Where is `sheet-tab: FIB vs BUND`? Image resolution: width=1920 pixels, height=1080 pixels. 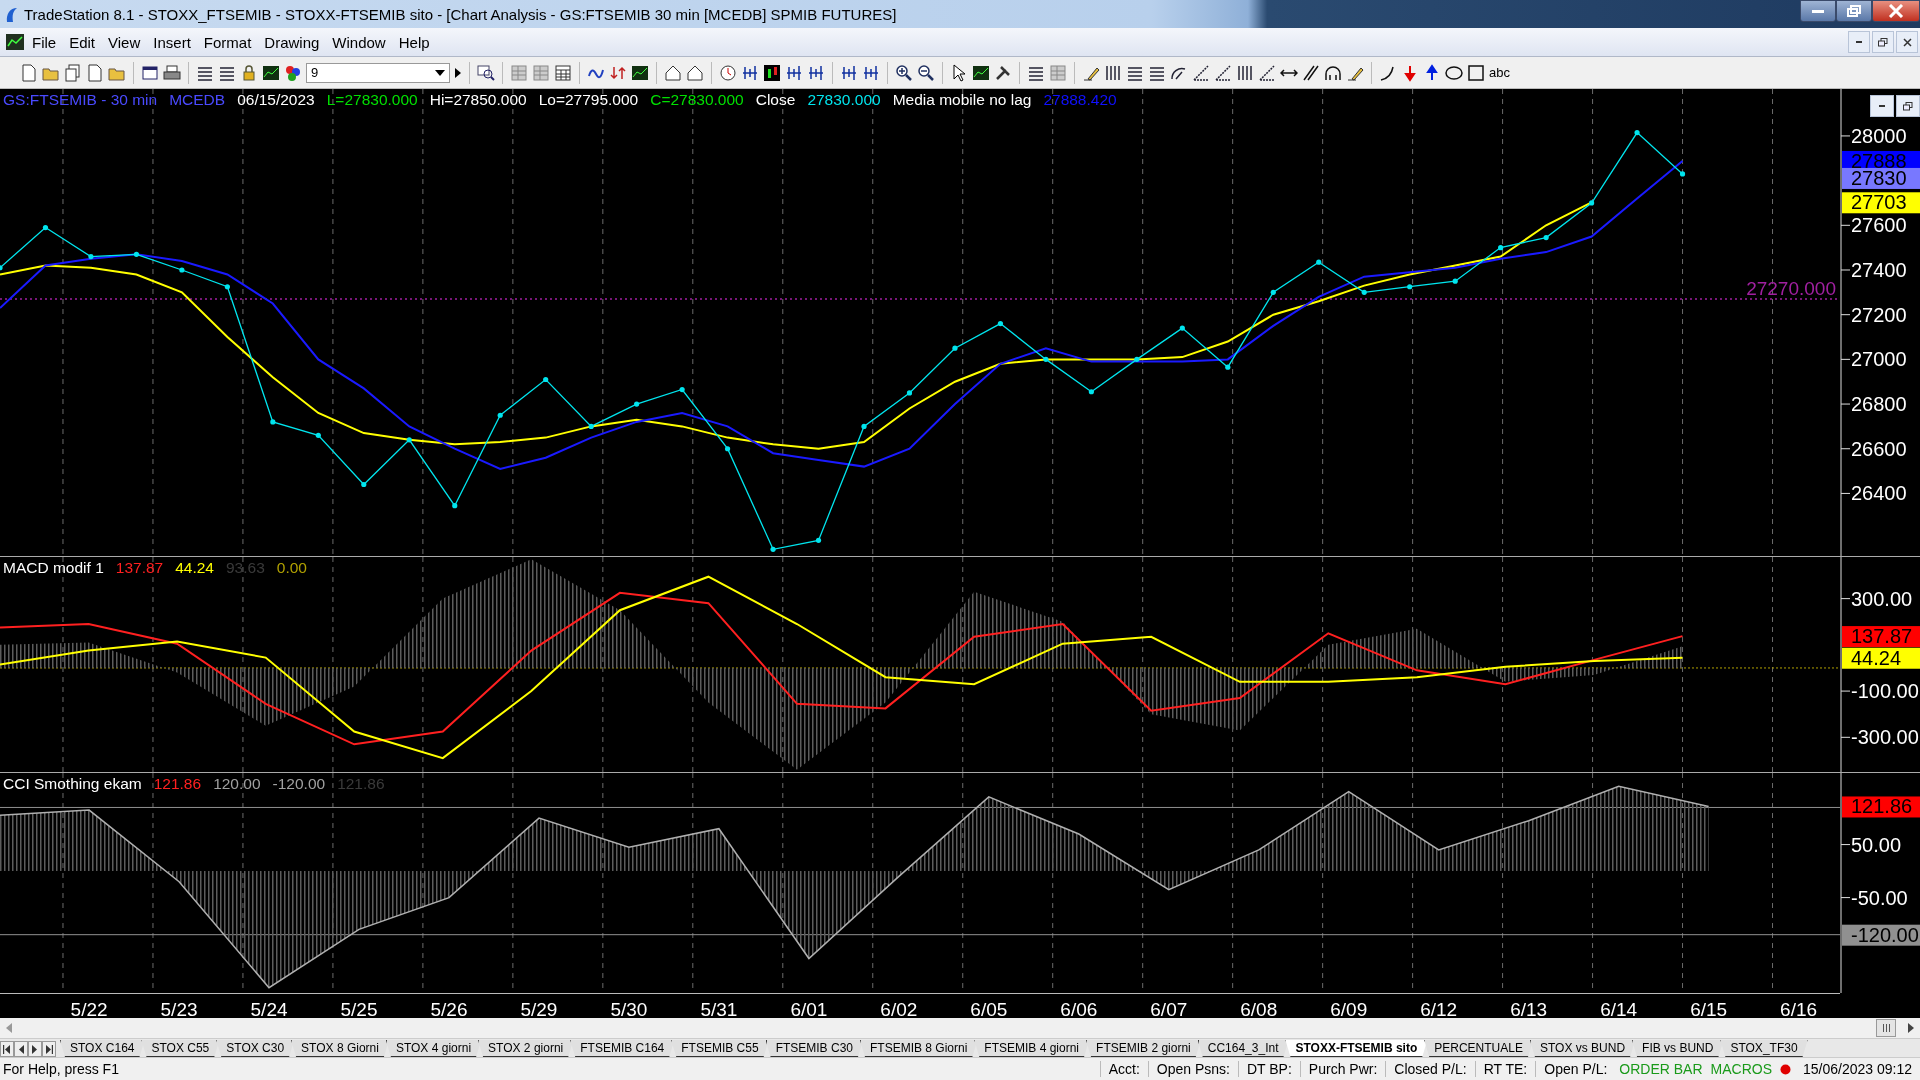 sheet-tab: FIB vs BUND is located at coordinates (1678, 1048).